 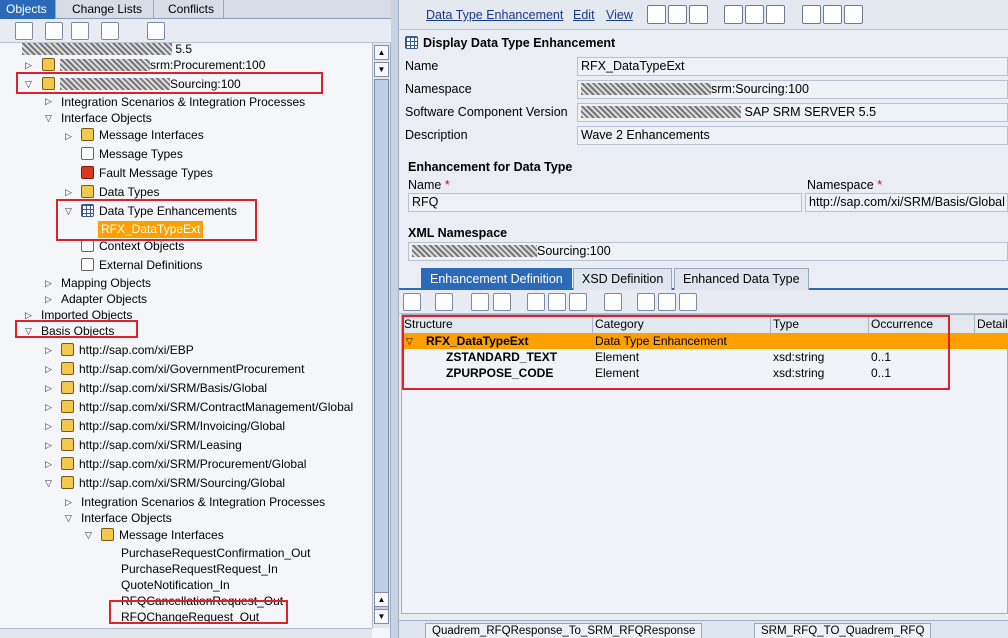 What do you see at coordinates (186, 633) in the screenshot?
I see `tree-horizontal-scrollbar` at bounding box center [186, 633].